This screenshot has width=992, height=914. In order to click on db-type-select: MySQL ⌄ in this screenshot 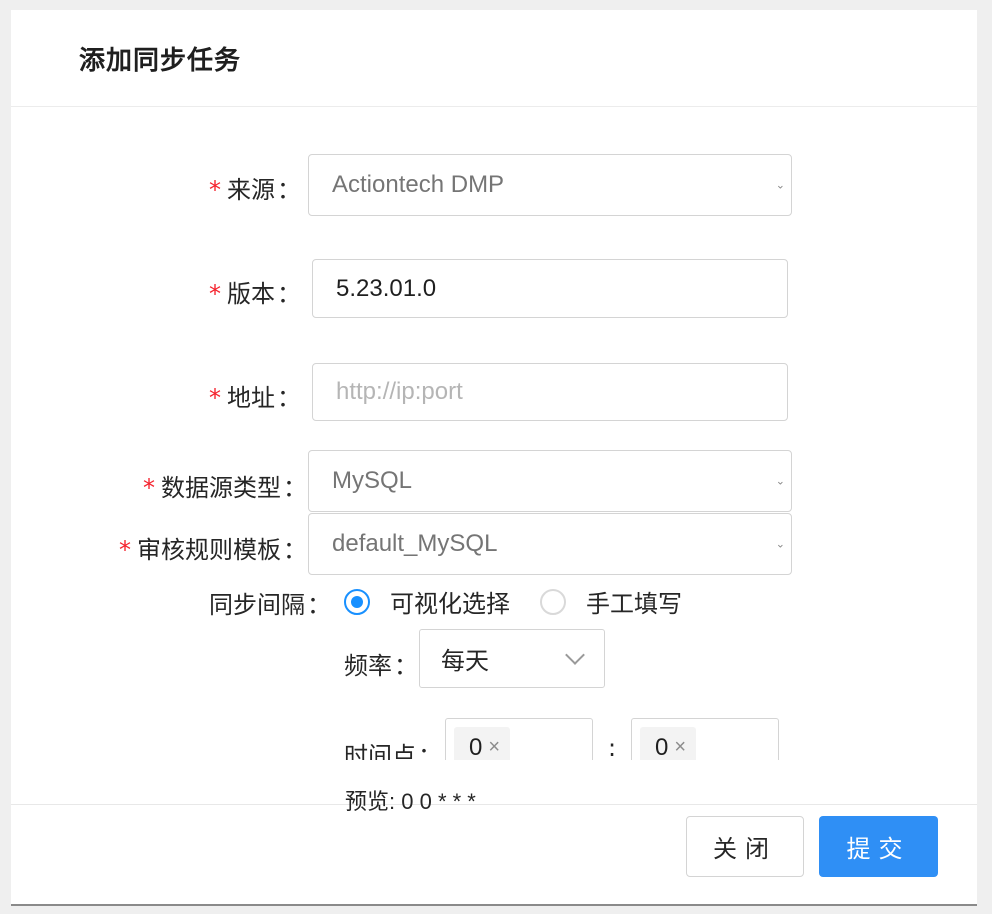, I will do `click(550, 481)`.